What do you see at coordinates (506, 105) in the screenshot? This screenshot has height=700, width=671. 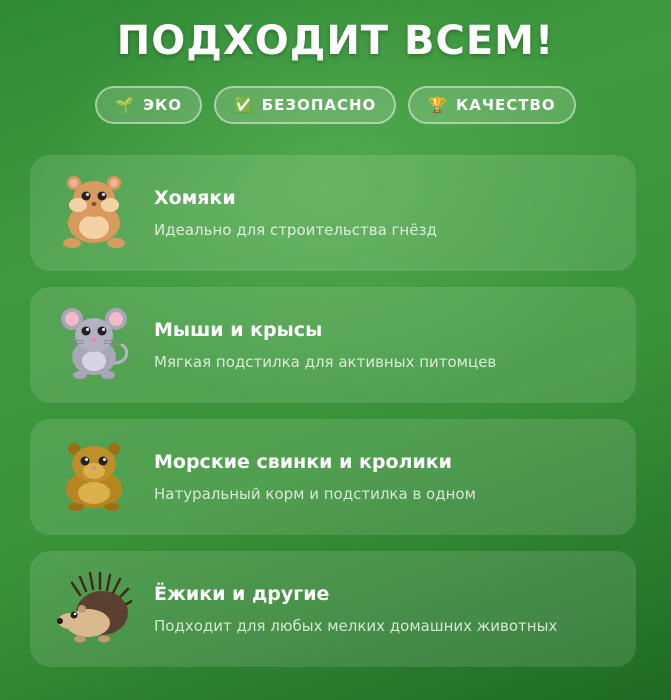 I see `badge-label: КАЧЕСТВО` at bounding box center [506, 105].